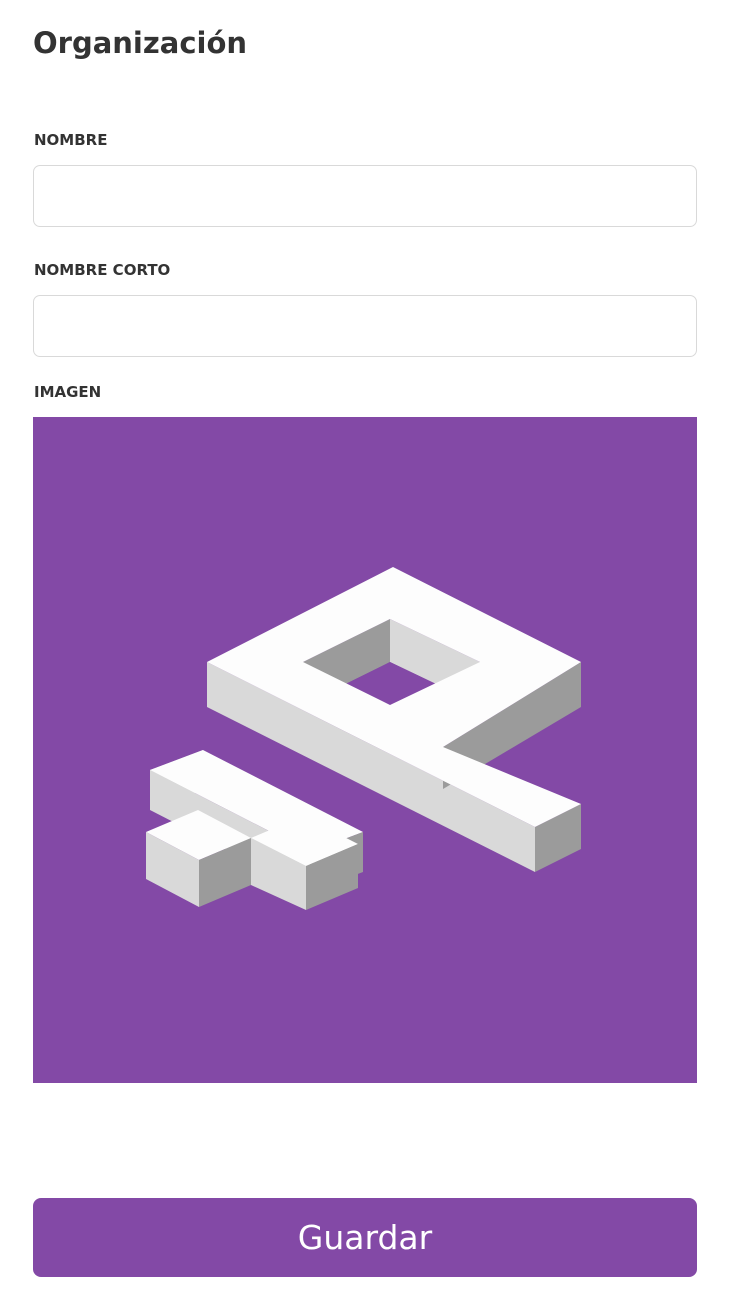 This screenshot has width=730, height=1316. I want to click on name-label: NOMBRE, so click(71, 140).